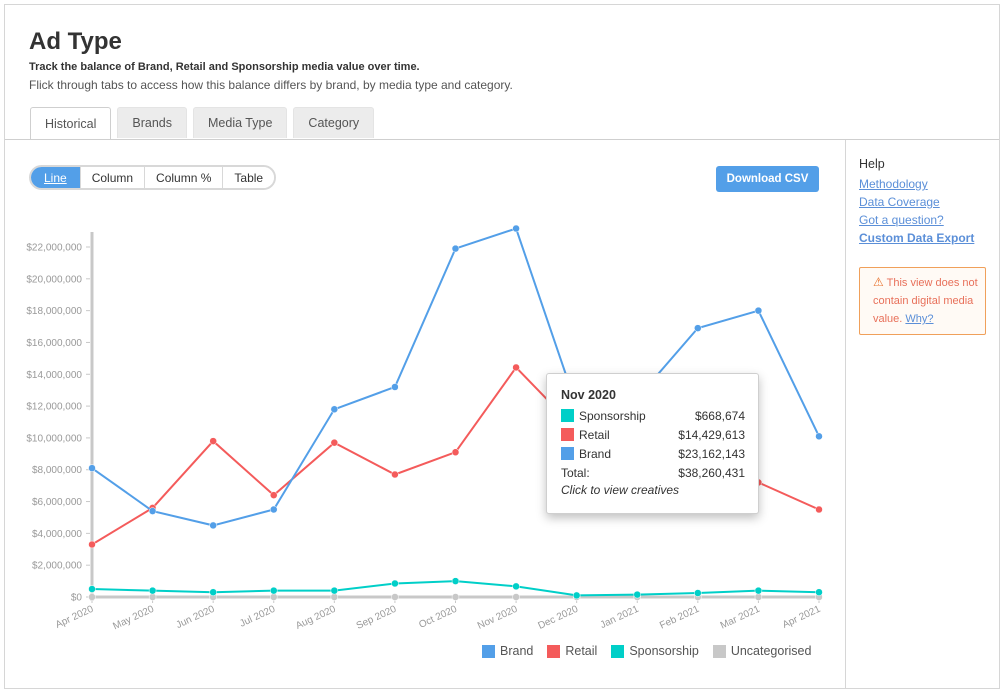 This screenshot has width=1003, height=692. I want to click on tooltip-row-retail: Retail $14,429,613, so click(653, 434).